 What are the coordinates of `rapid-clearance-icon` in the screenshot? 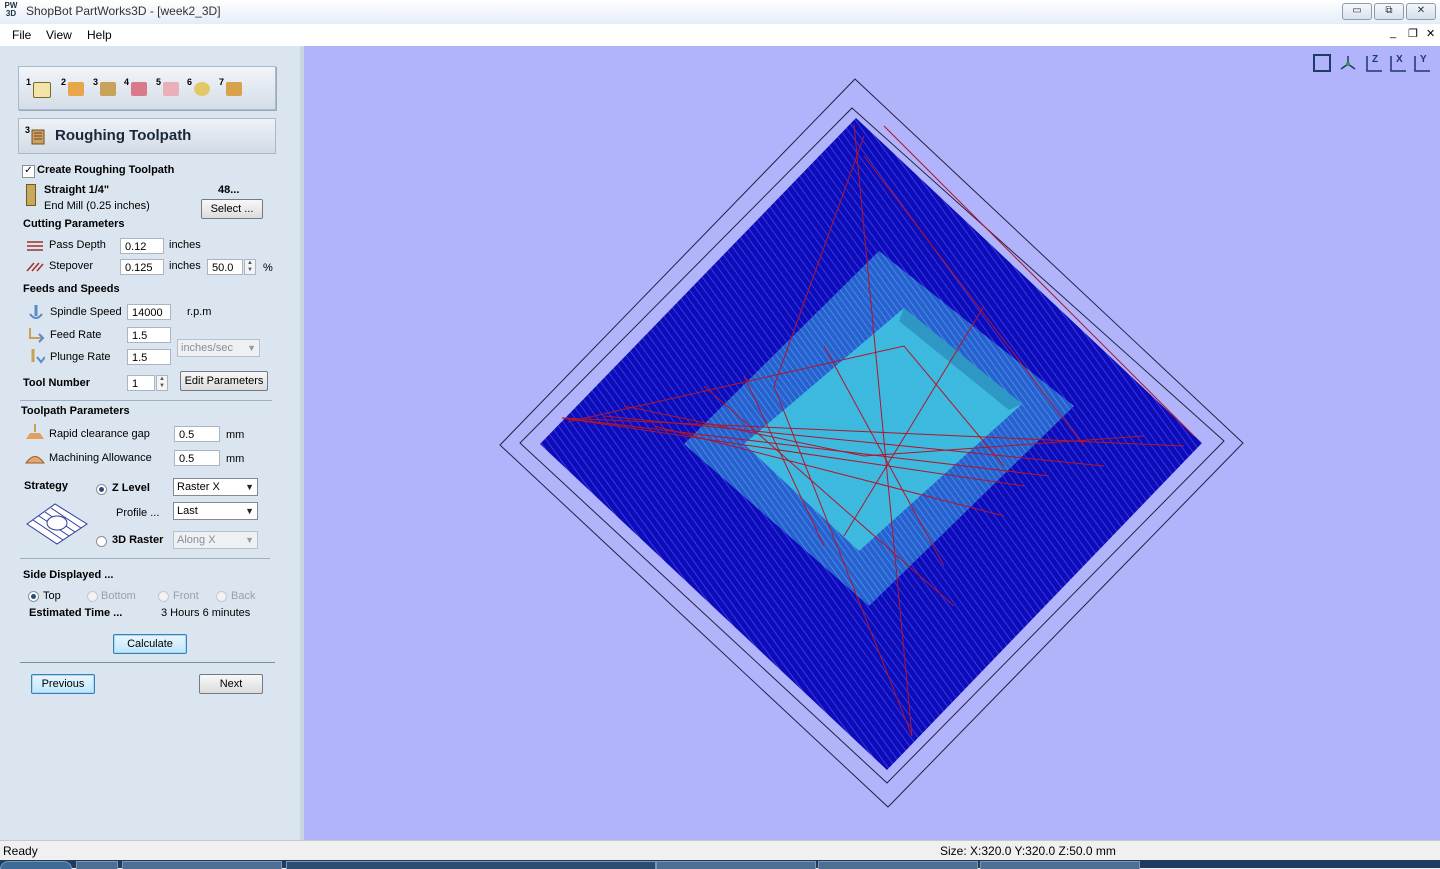 It's located at (34, 431).